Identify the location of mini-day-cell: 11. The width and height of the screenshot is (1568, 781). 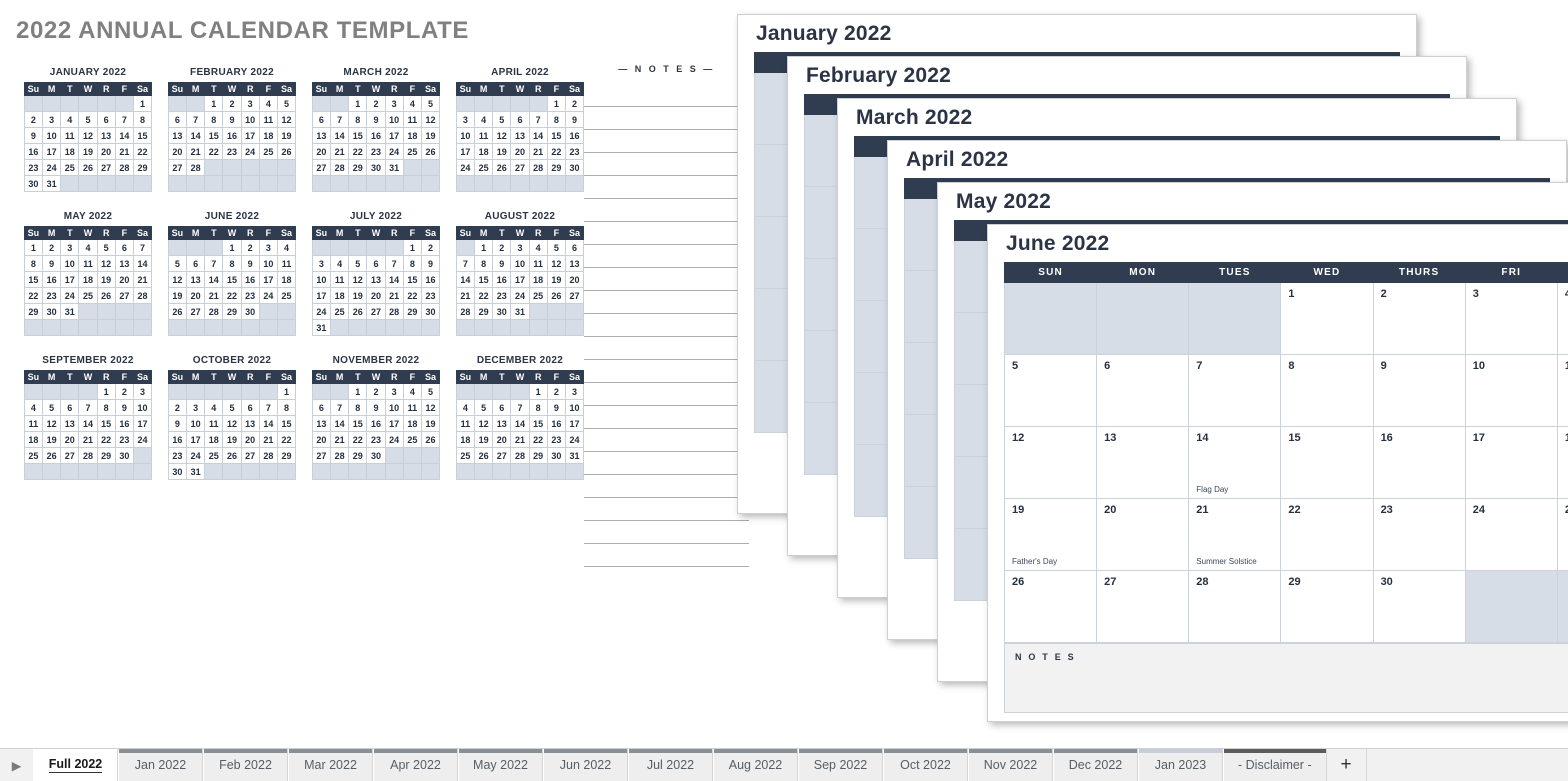
(412, 407).